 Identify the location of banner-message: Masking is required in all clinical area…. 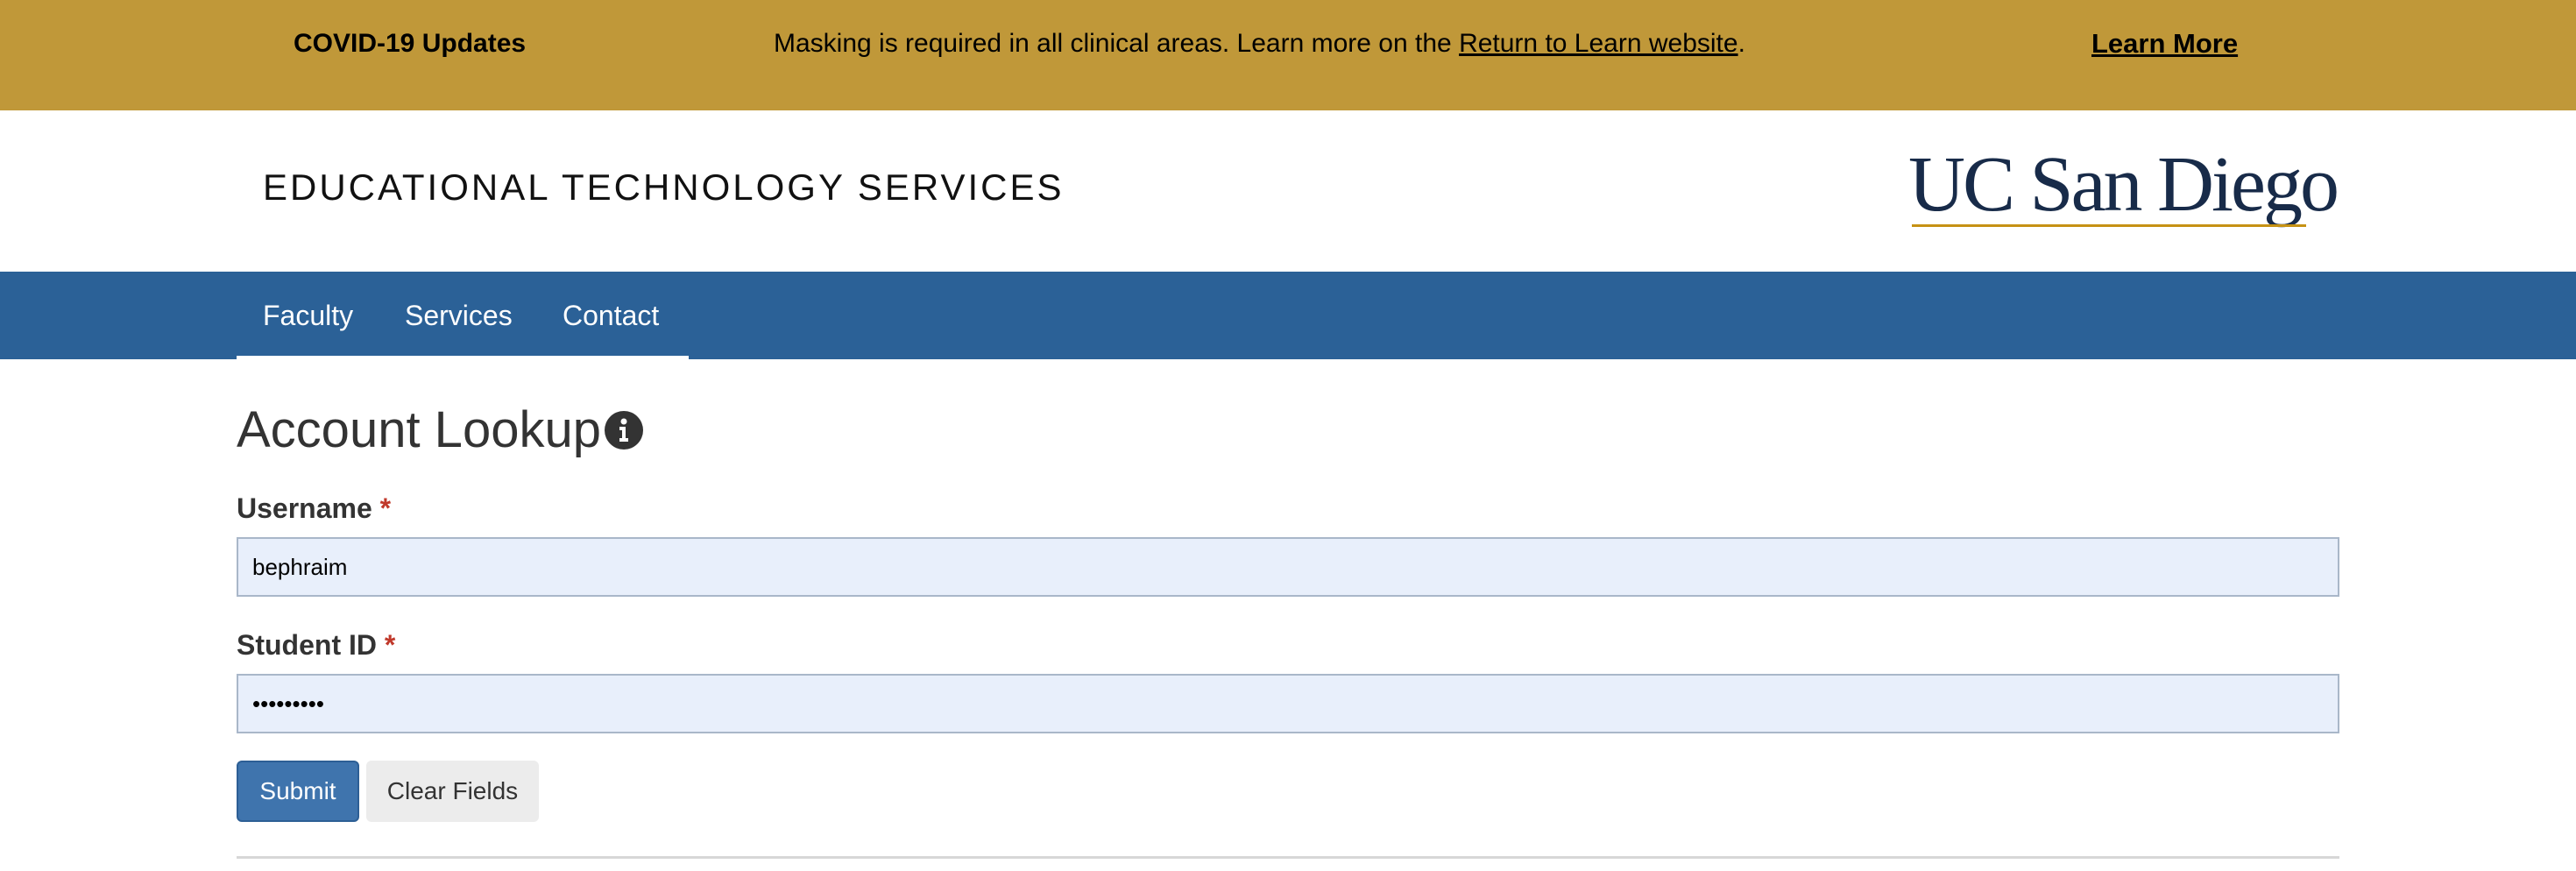
(1259, 44).